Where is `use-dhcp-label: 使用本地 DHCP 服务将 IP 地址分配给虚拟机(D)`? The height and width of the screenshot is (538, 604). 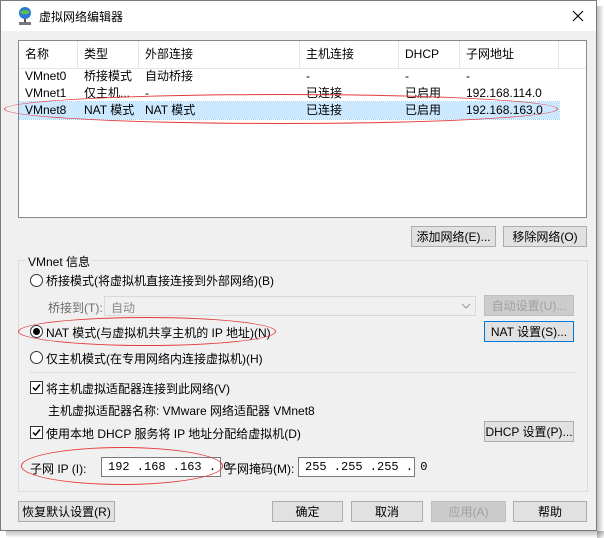 use-dhcp-label: 使用本地 DHCP 服务将 IP 地址分配给虚拟机(D) is located at coordinates (173, 433).